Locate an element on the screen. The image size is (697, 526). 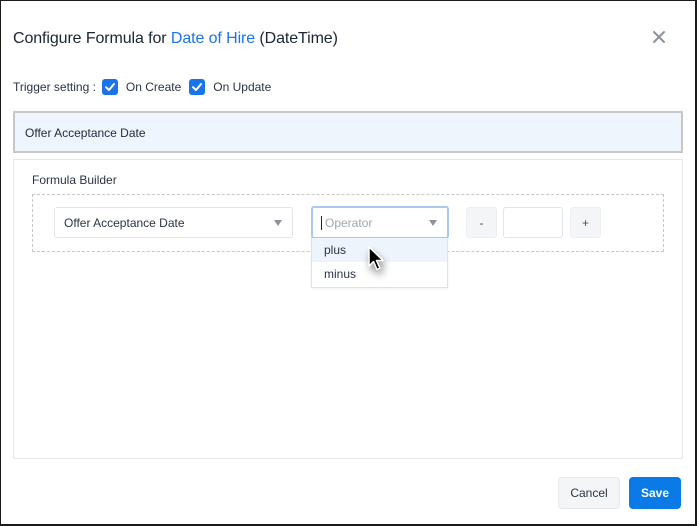
trigger-setting: Trigger setting : On Create On Update is located at coordinates (143, 87).